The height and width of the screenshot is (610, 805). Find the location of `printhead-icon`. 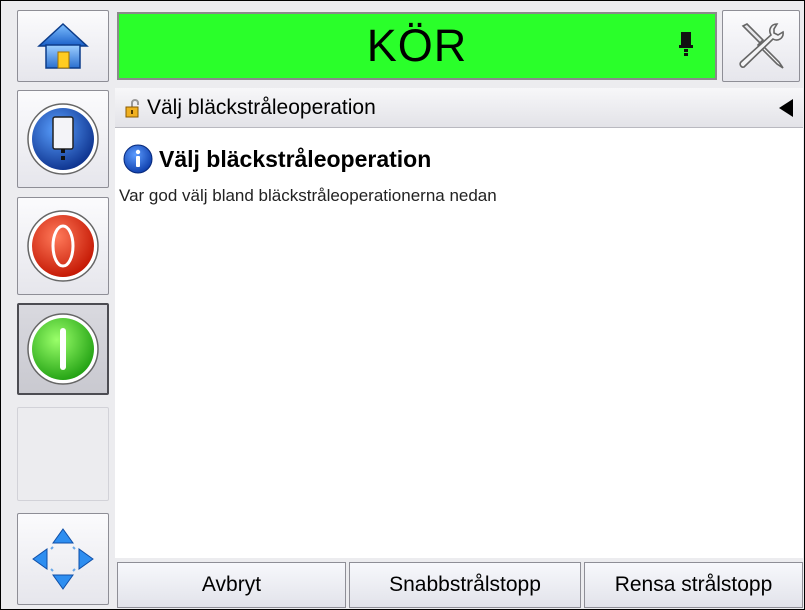

printhead-icon is located at coordinates (686, 44).